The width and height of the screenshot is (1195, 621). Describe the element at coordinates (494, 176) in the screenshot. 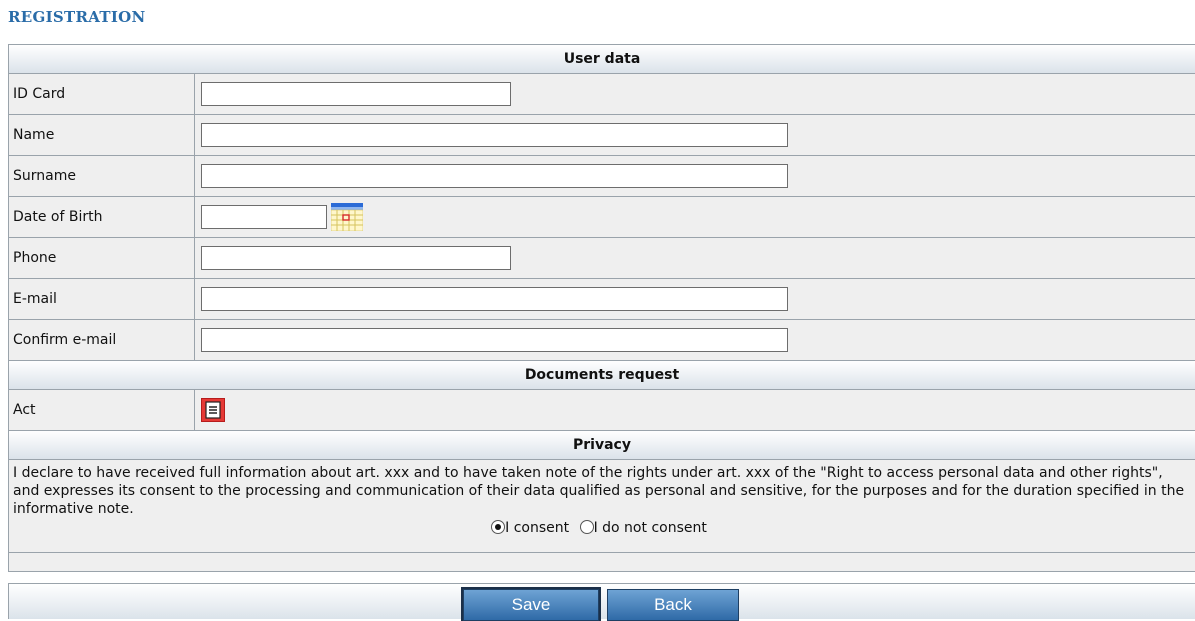

I see `surname-input` at that location.